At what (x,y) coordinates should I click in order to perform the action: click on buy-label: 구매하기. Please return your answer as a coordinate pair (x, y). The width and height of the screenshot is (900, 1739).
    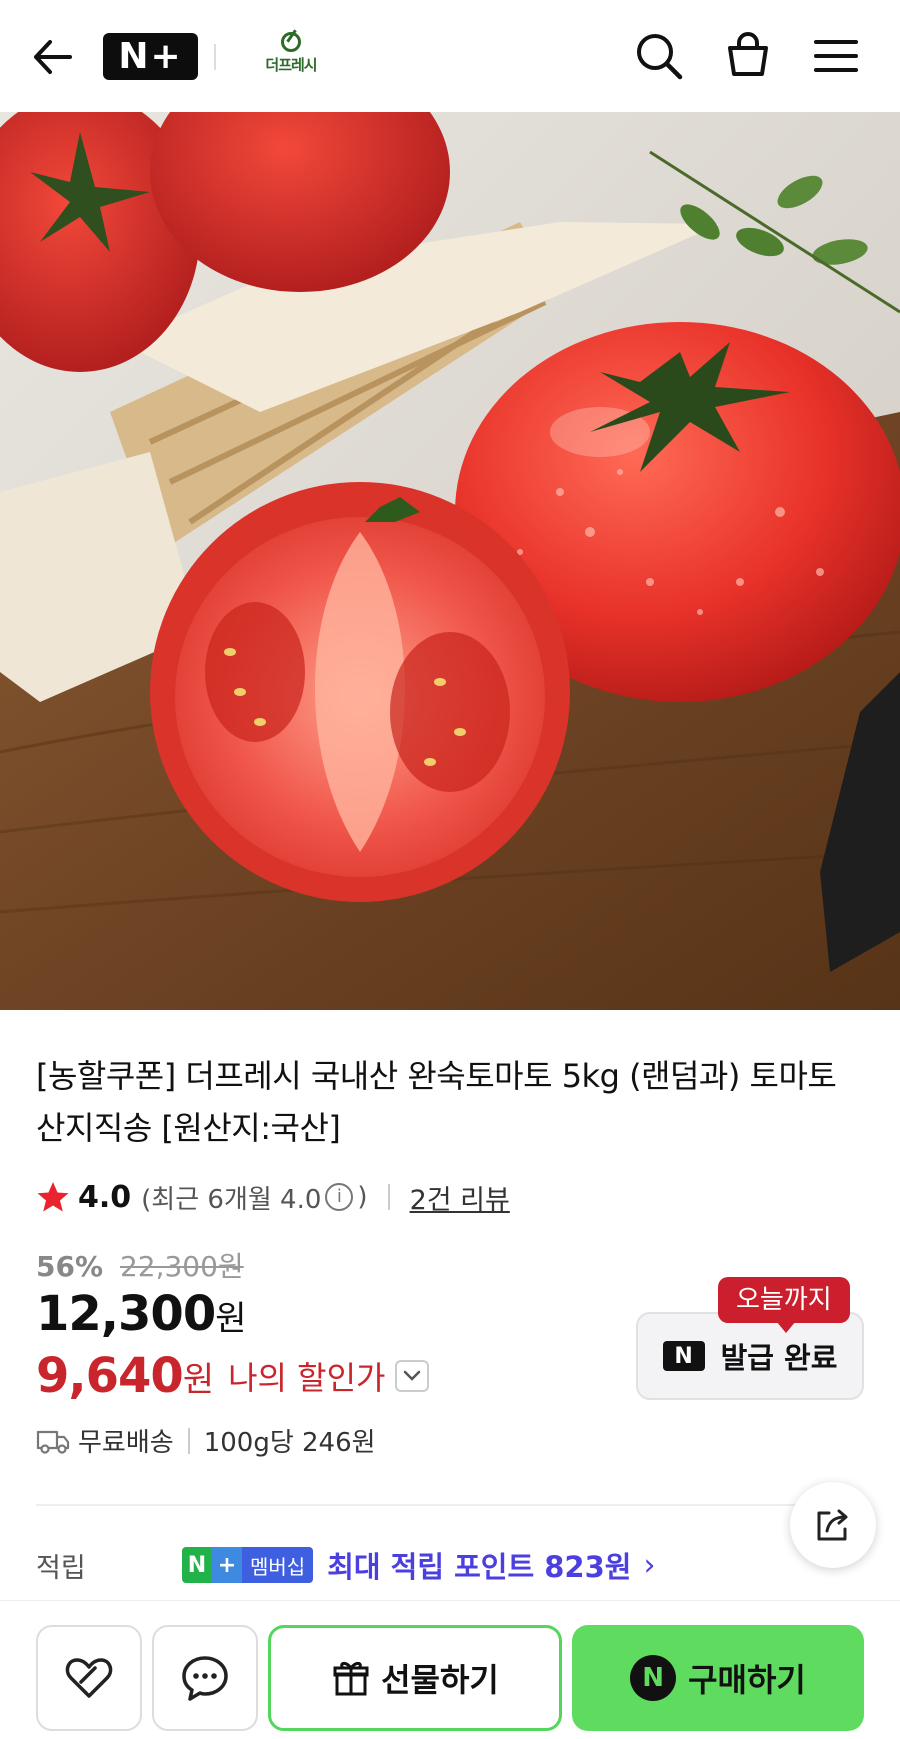
    Looking at the image, I should click on (747, 1680).